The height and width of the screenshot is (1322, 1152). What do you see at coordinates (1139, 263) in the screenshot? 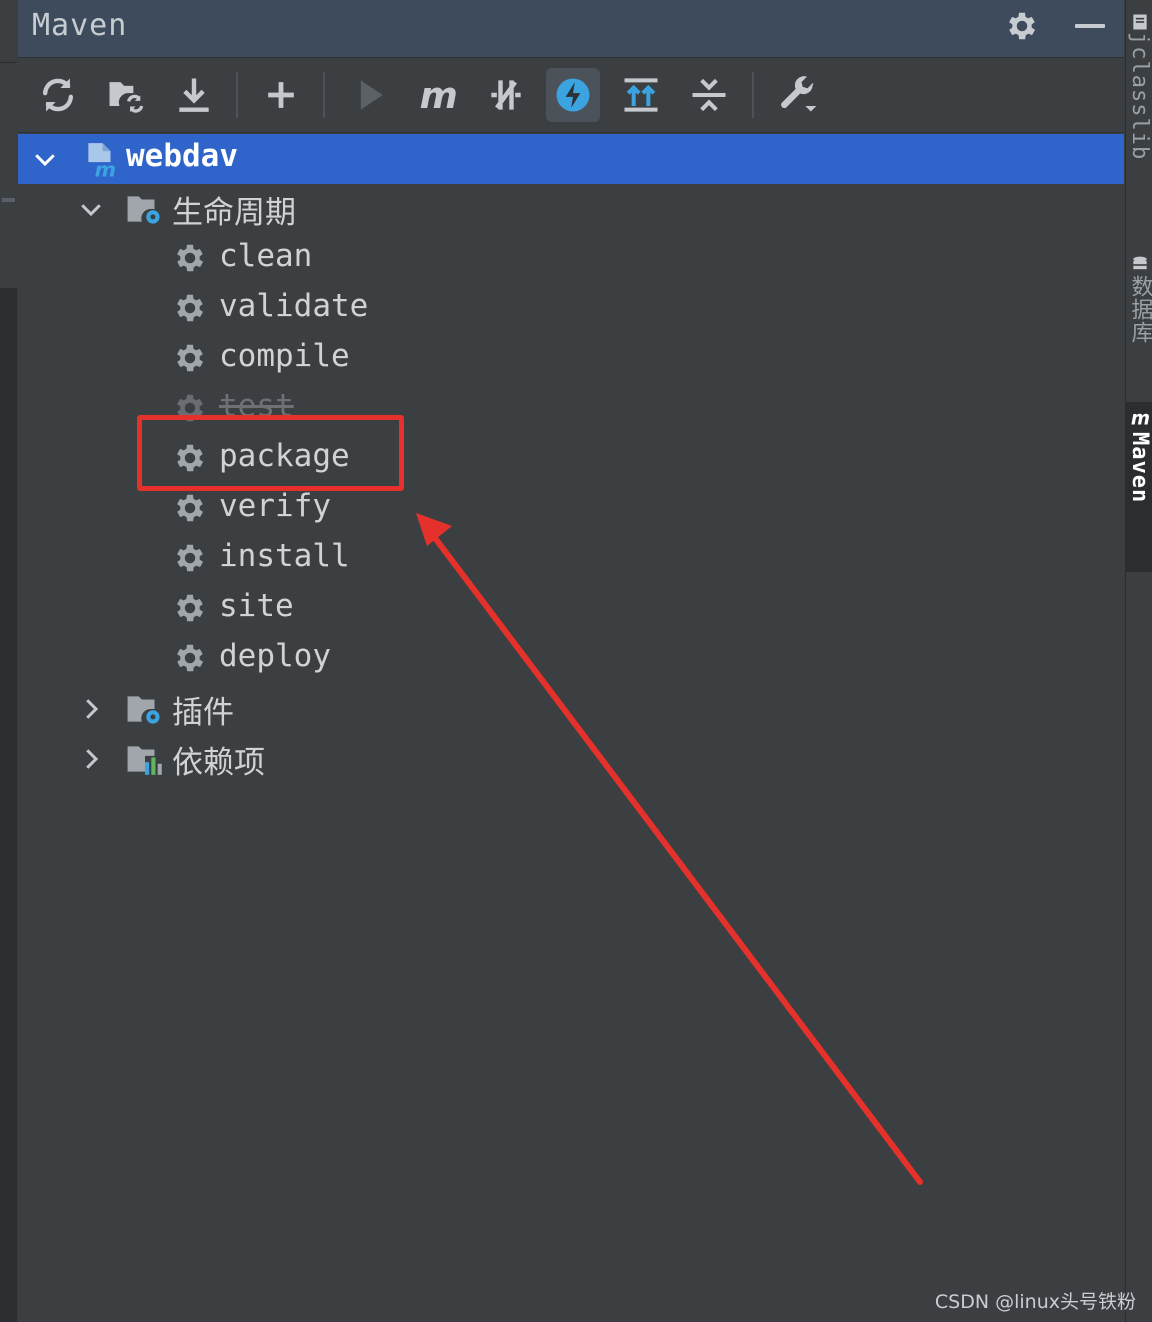
I see `database-icon` at bounding box center [1139, 263].